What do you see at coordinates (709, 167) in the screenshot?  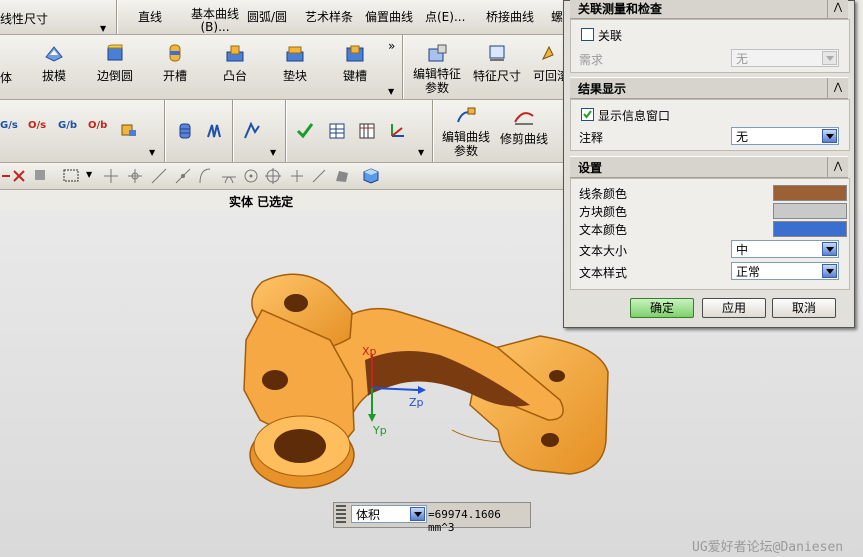 I see `section-settings-header: 设置 ⋀` at bounding box center [709, 167].